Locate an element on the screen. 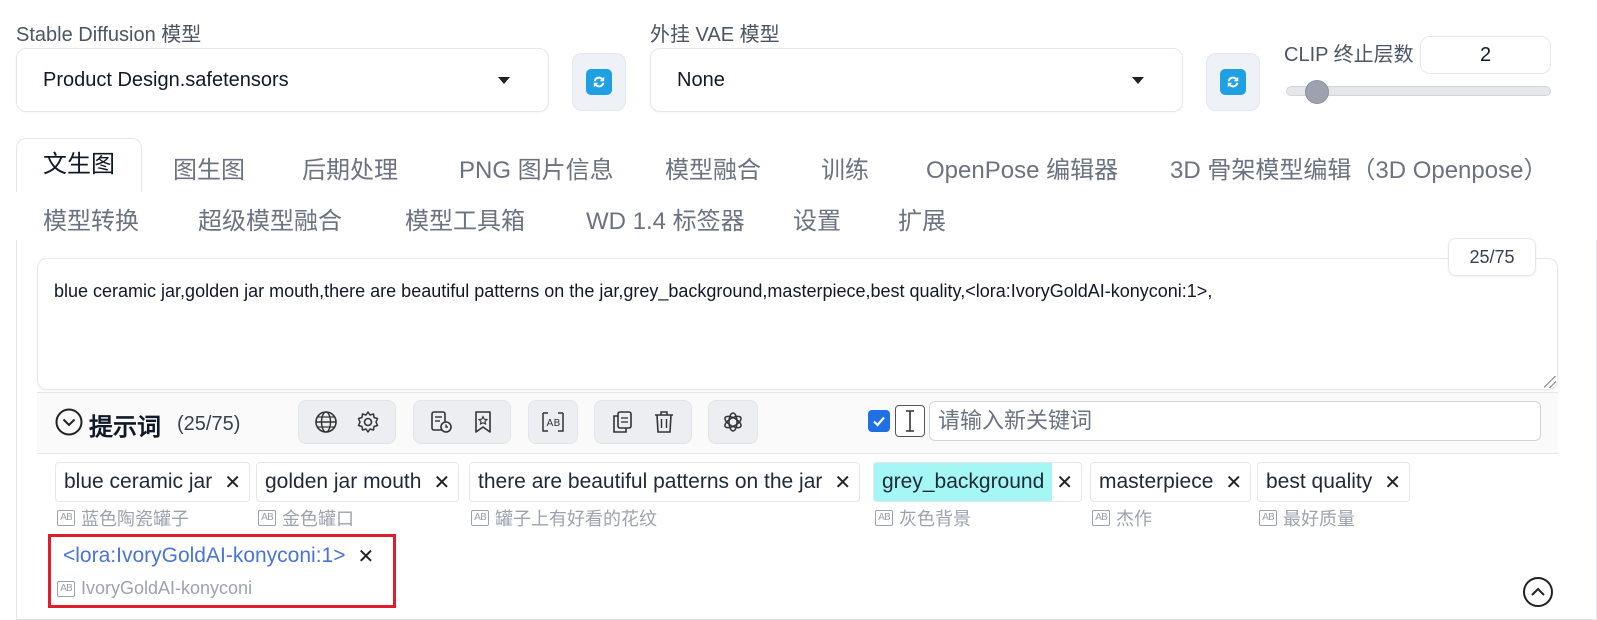  clip-skip-label: CLIP 终止层数 is located at coordinates (1349, 55).